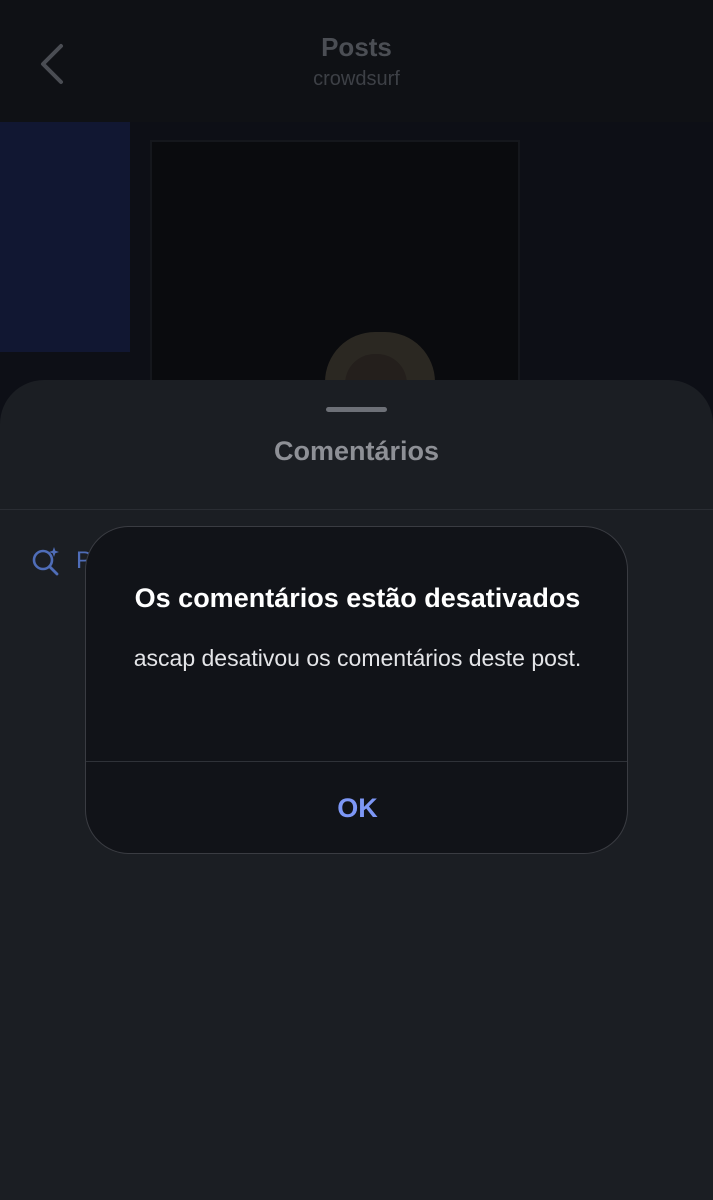 The image size is (713, 1200). I want to click on sheet-drag-handle, so click(356, 409).